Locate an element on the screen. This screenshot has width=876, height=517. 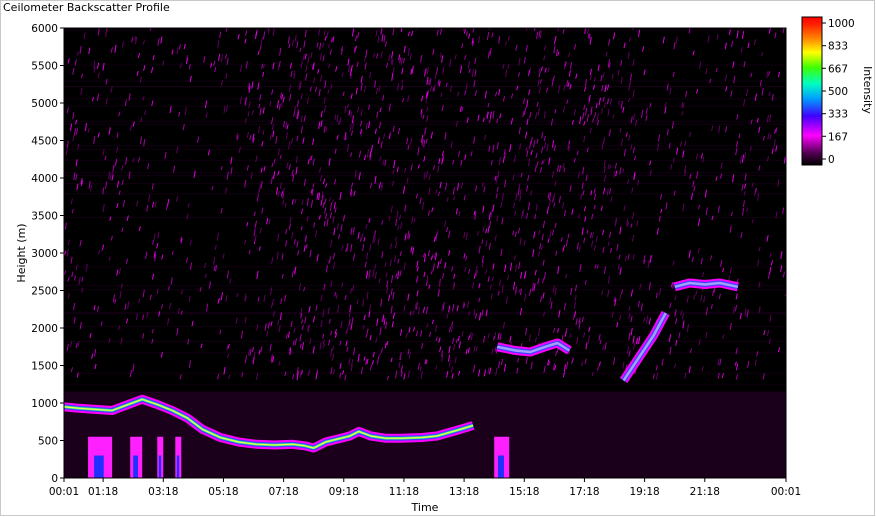
y-tick-label: 5500 is located at coordinates (44, 67).